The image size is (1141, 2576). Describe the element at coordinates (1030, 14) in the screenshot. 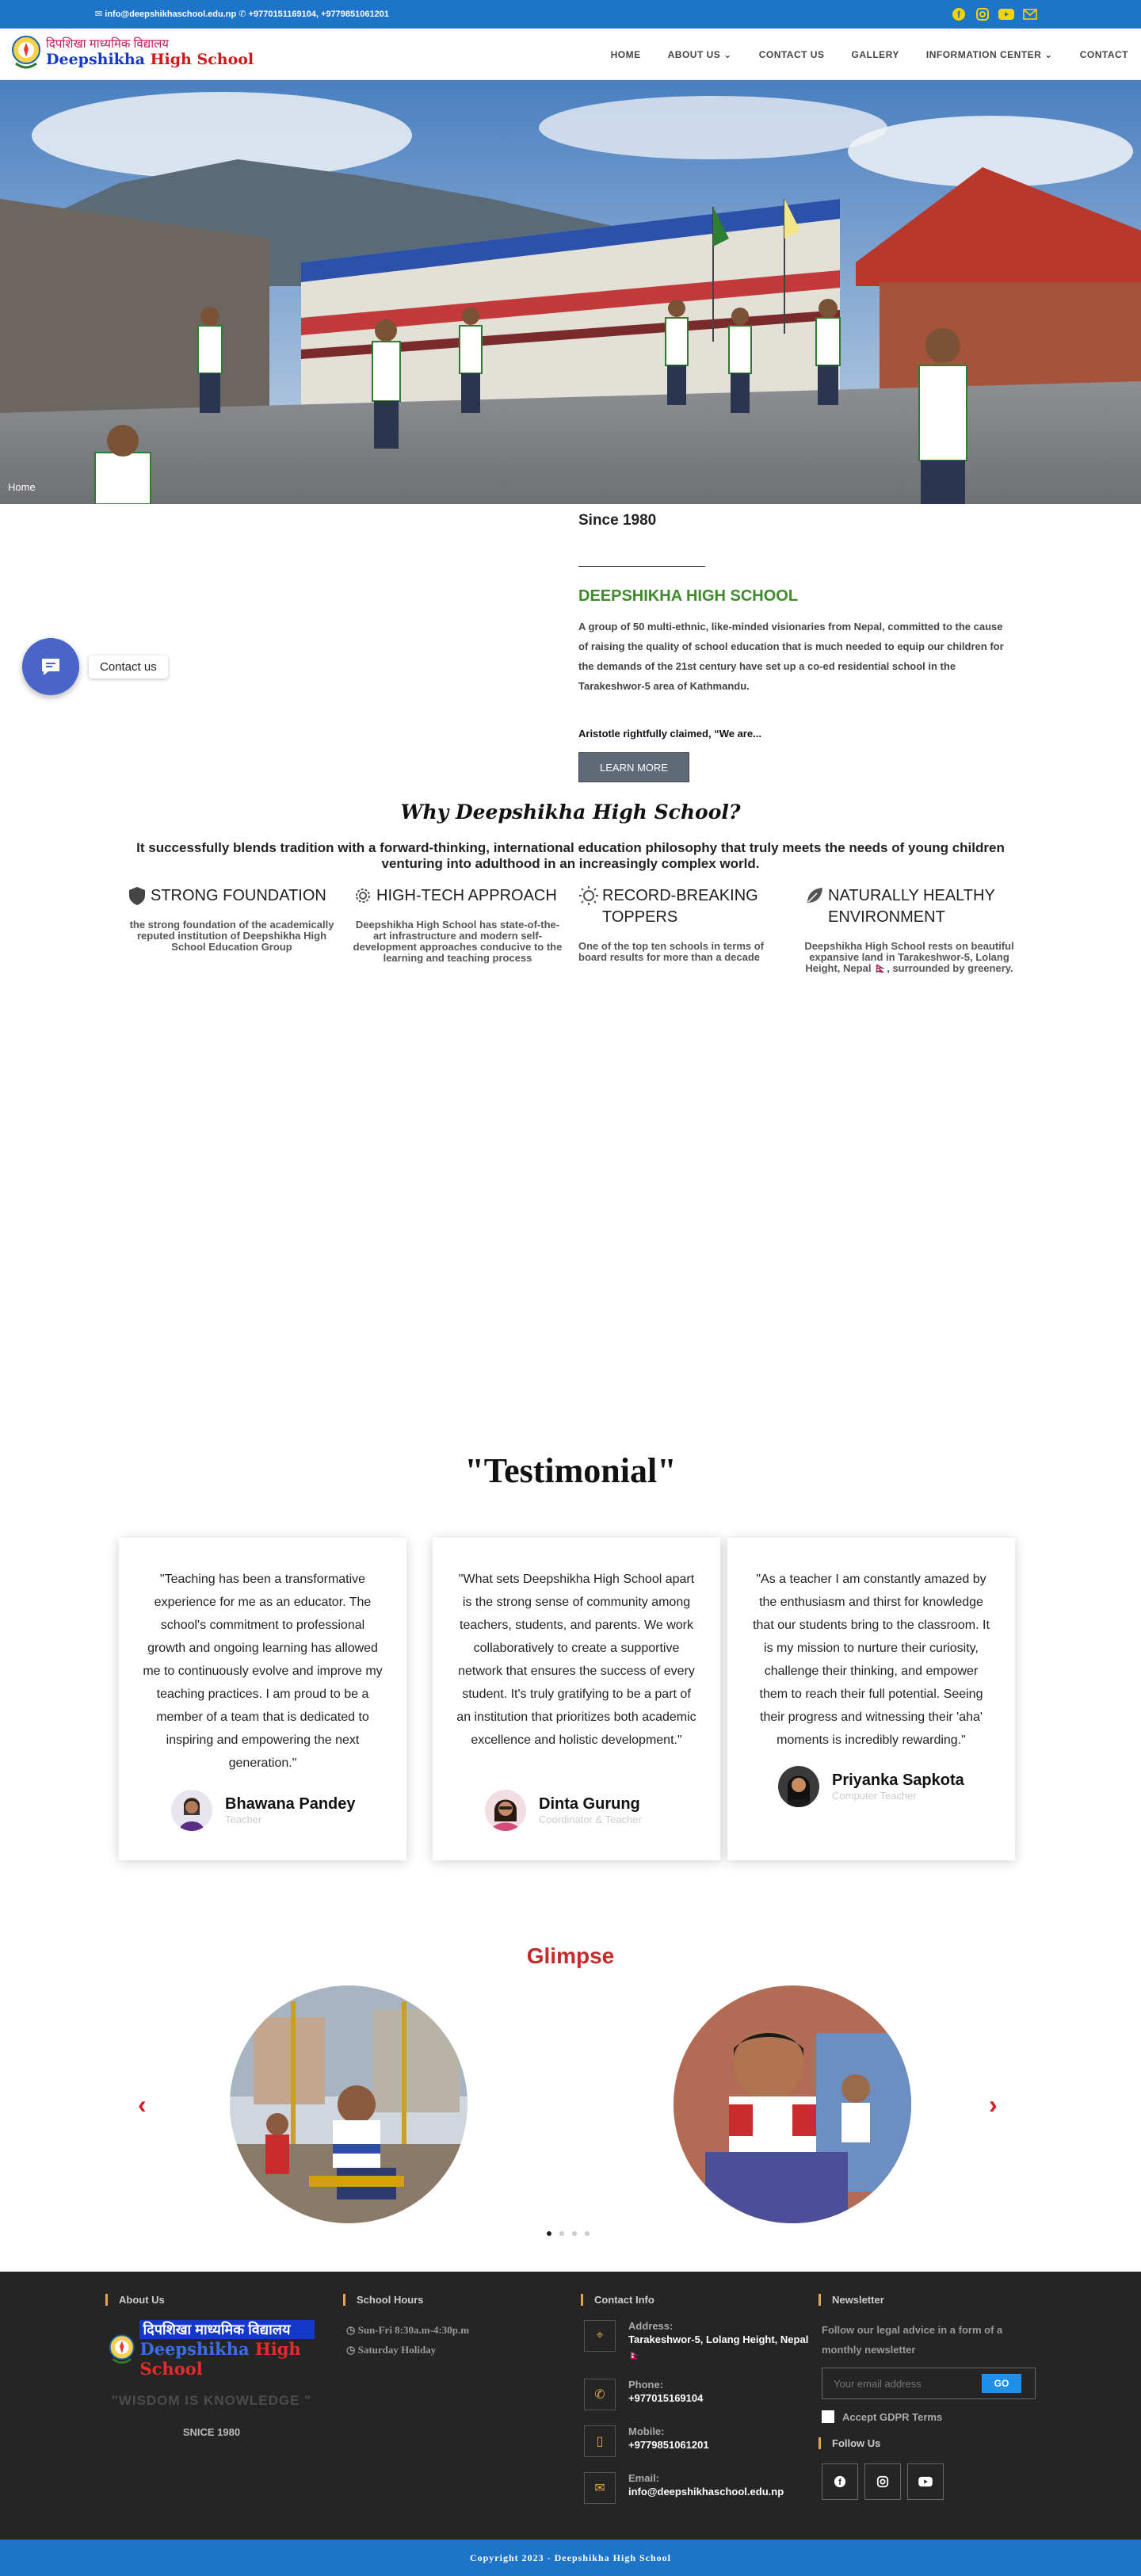

I see `mail-icon` at that location.